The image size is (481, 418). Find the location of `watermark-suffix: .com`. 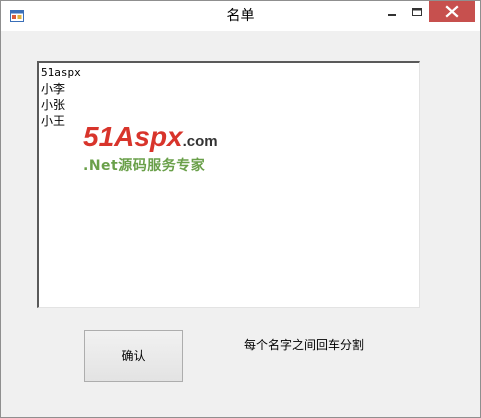

watermark-suffix: .com is located at coordinates (200, 141).